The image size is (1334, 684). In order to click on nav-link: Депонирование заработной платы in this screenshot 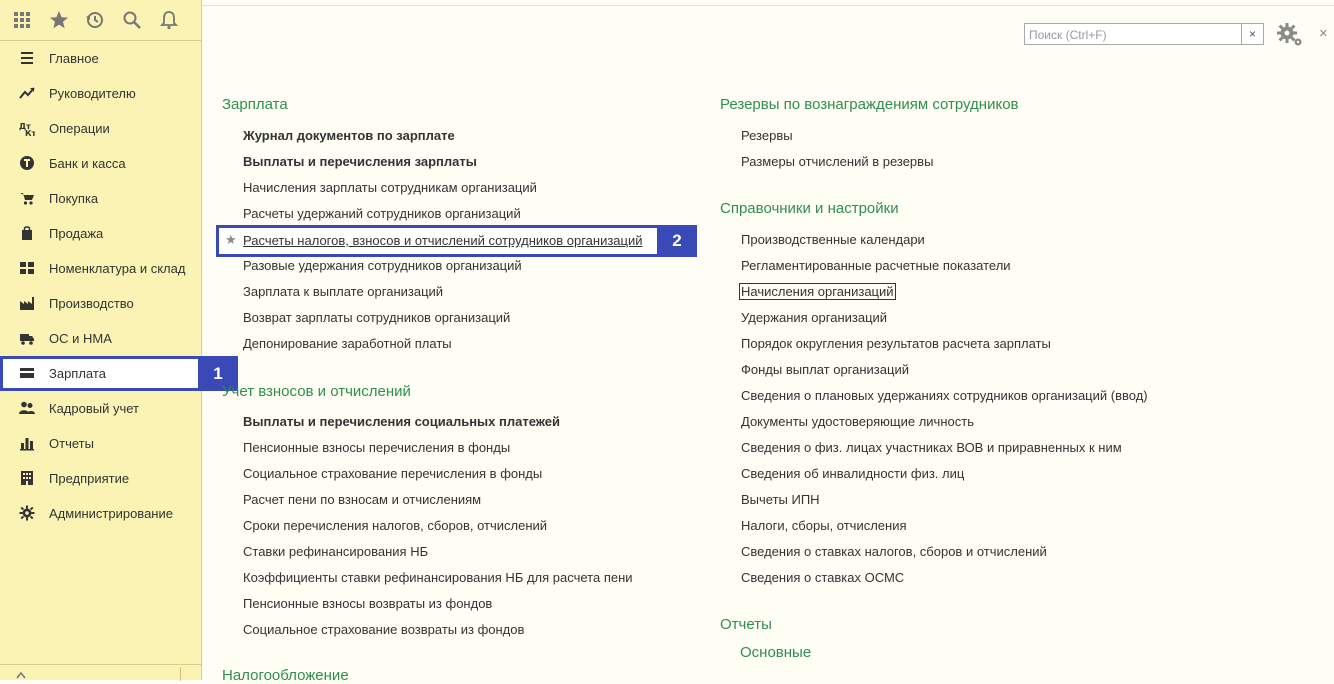, I will do `click(347, 343)`.